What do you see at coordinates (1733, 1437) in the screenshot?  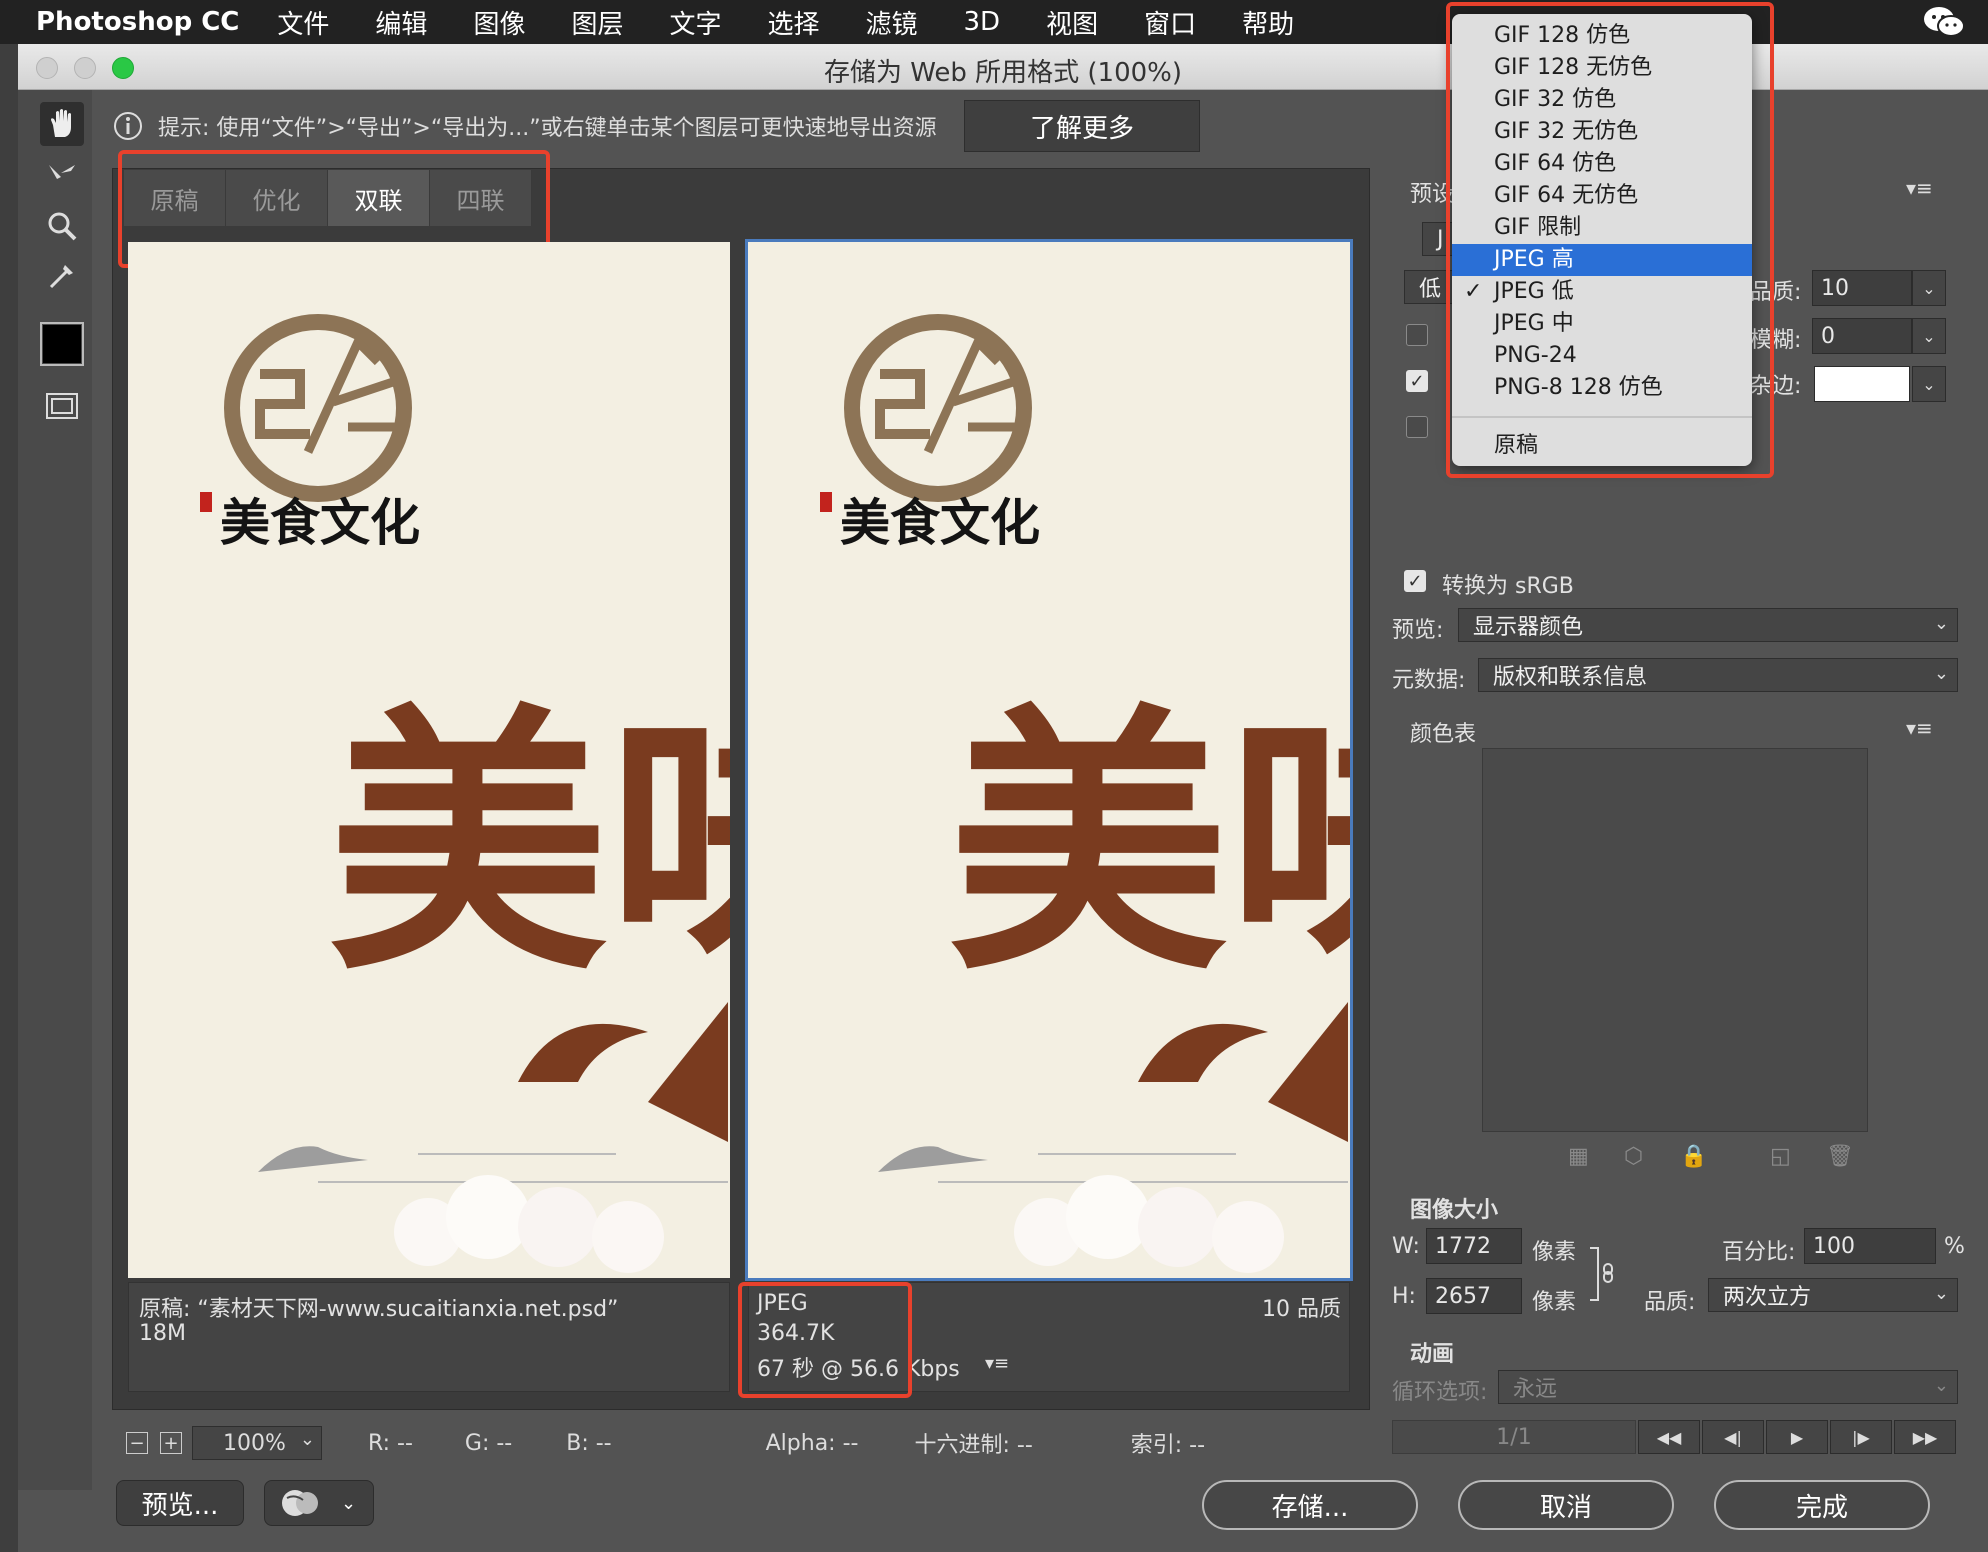 I see `prev-frame-button: ◀|` at bounding box center [1733, 1437].